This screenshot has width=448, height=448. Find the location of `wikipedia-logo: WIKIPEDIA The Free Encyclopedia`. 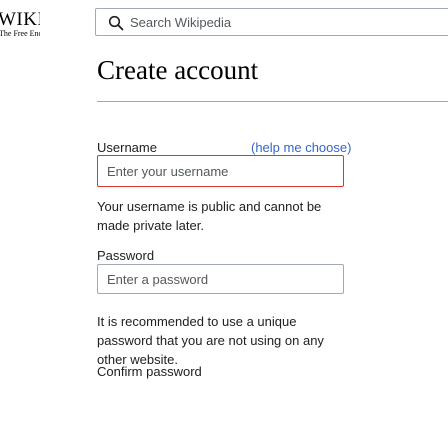

wikipedia-logo: WIKIPEDIA The Free Encyclopedia is located at coordinates (20, 20).